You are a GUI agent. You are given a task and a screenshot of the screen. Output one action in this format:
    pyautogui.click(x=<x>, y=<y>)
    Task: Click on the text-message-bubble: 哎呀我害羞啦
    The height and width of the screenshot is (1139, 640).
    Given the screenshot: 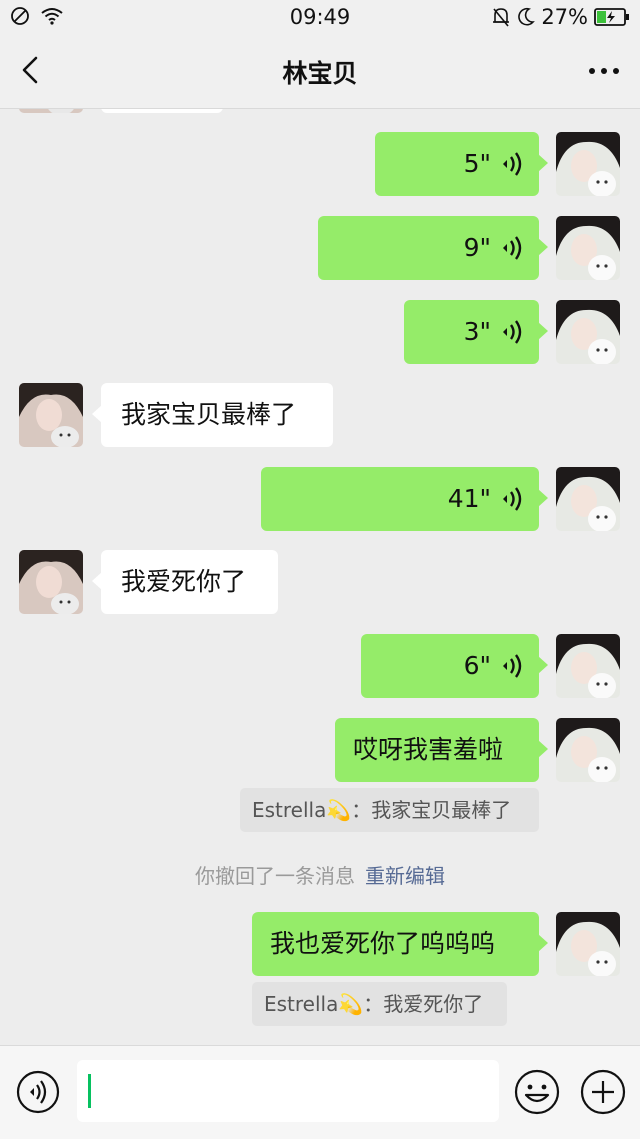 What is the action you would take?
    pyautogui.click(x=441, y=750)
    